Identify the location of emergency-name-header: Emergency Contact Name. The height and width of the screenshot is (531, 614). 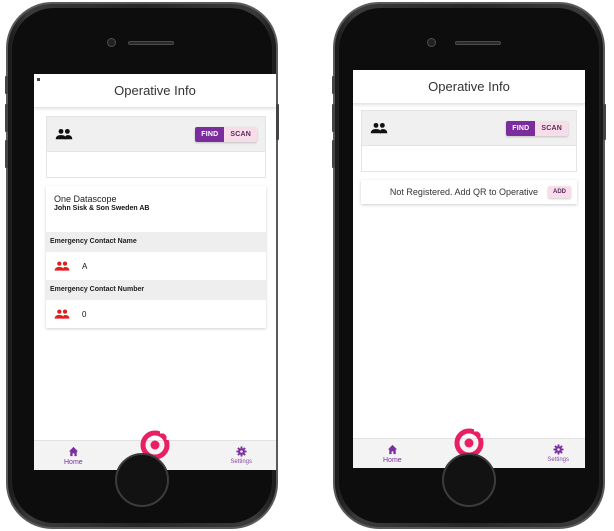
(156, 242).